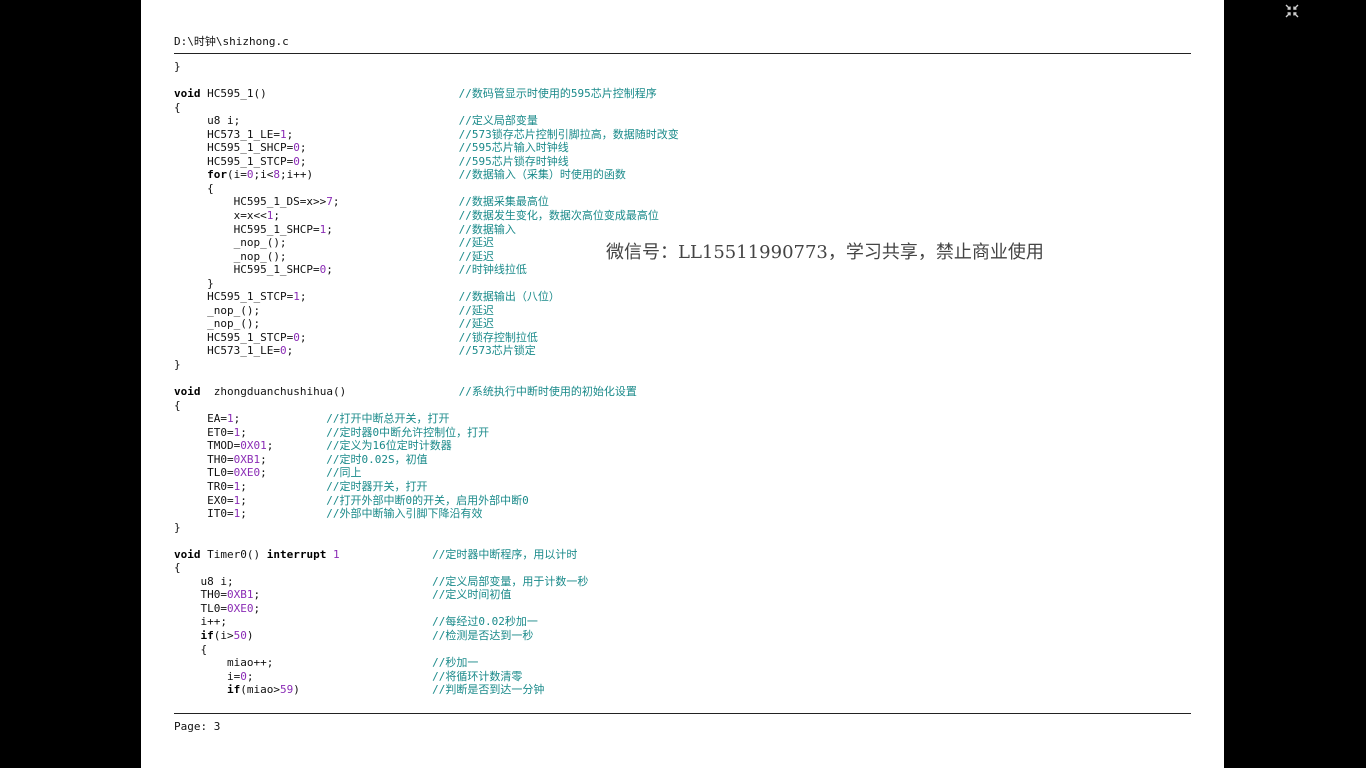 The image size is (1366, 768). What do you see at coordinates (498, 121) in the screenshot?
I see `code-comment: //定义局部变量` at bounding box center [498, 121].